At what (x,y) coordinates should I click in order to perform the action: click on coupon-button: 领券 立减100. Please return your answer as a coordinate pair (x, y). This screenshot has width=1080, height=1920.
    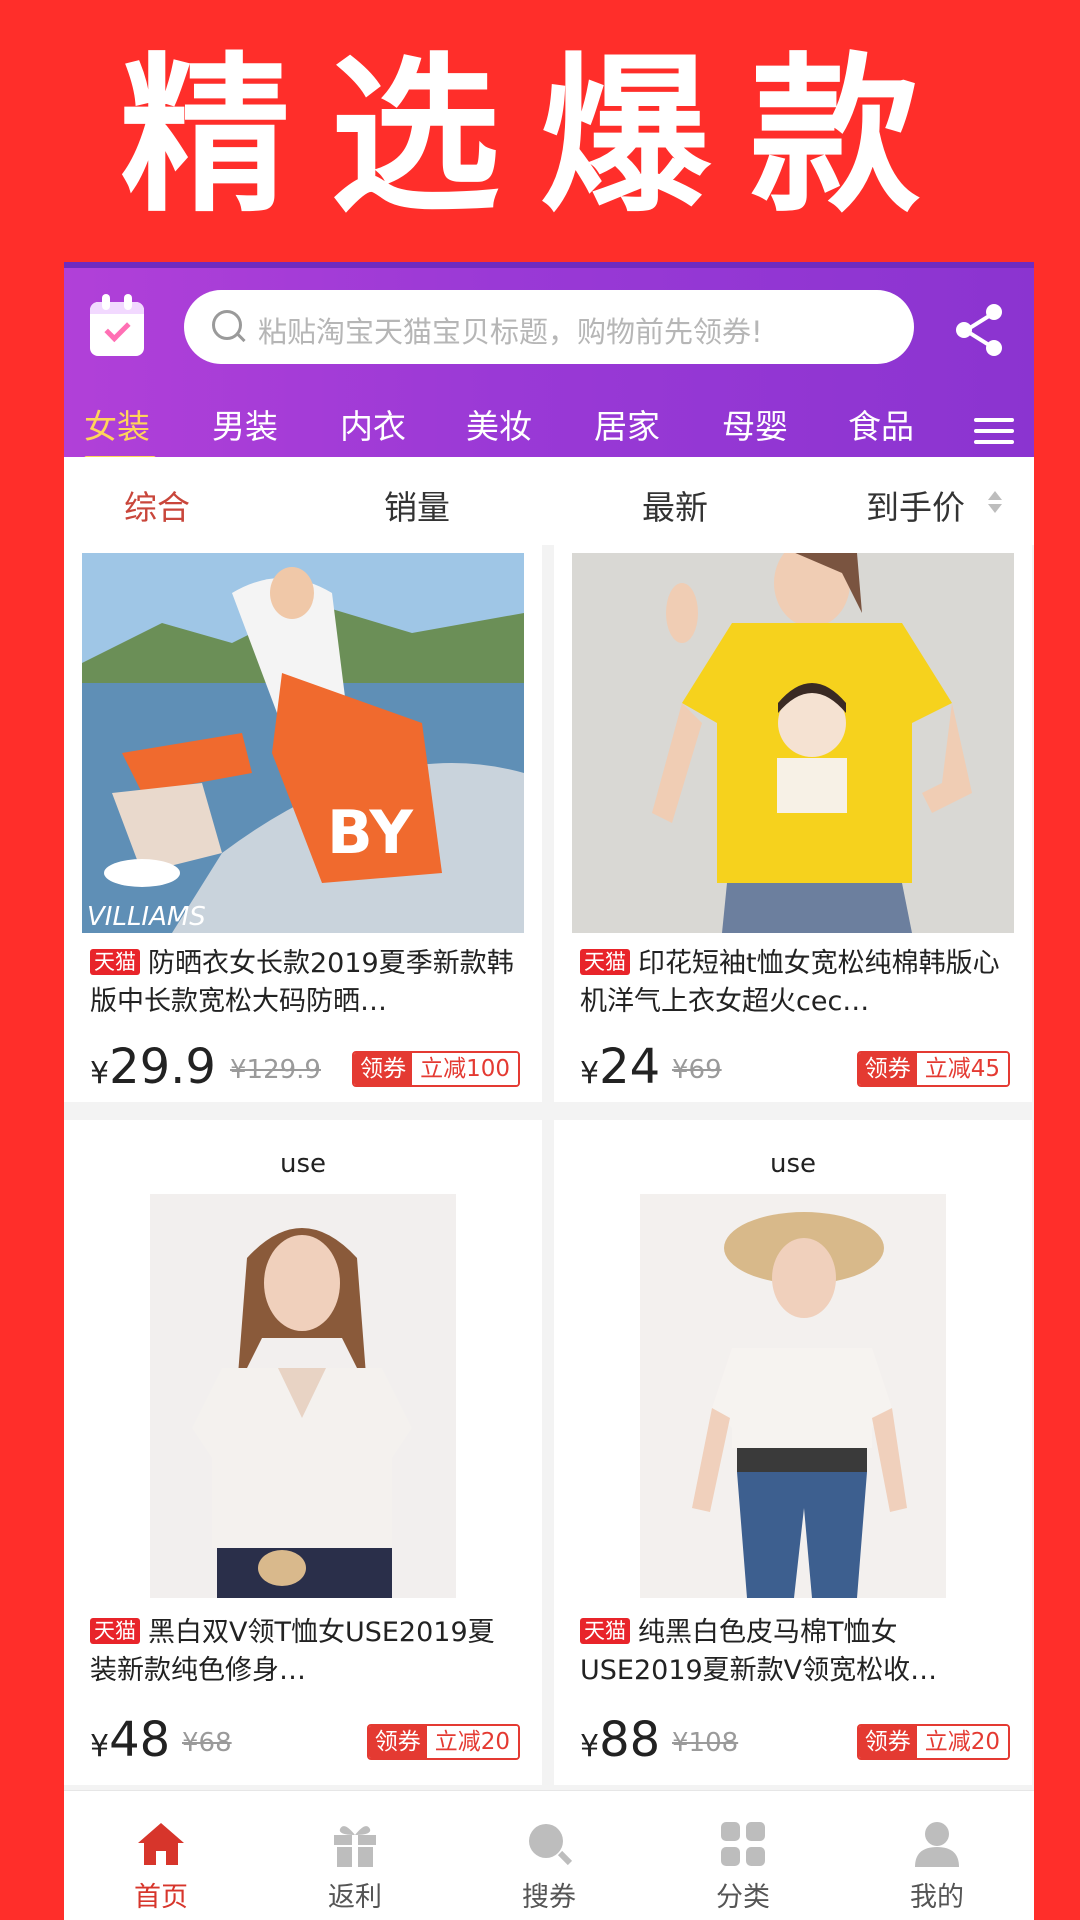
    Looking at the image, I should click on (436, 1069).